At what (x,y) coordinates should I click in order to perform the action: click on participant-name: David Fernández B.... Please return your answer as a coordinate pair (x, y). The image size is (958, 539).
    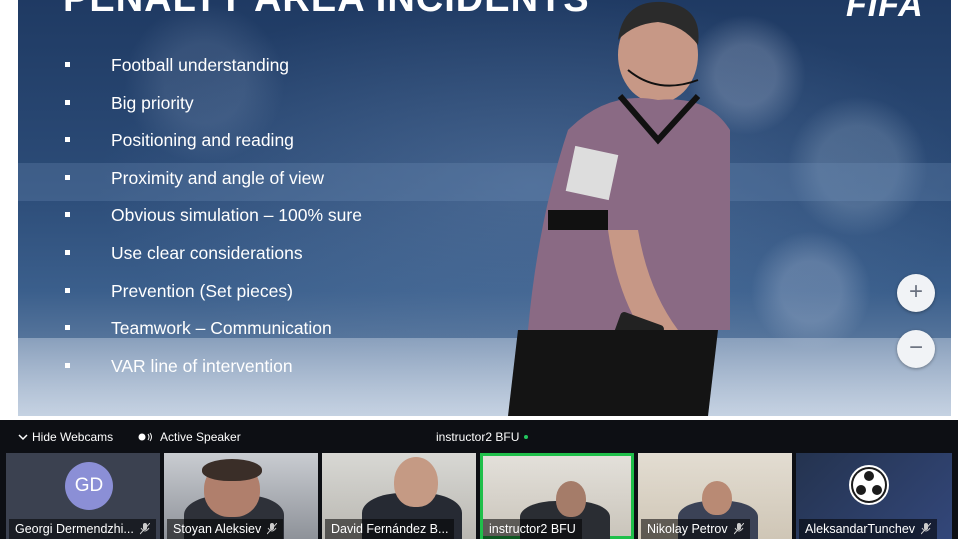
    Looking at the image, I should click on (390, 529).